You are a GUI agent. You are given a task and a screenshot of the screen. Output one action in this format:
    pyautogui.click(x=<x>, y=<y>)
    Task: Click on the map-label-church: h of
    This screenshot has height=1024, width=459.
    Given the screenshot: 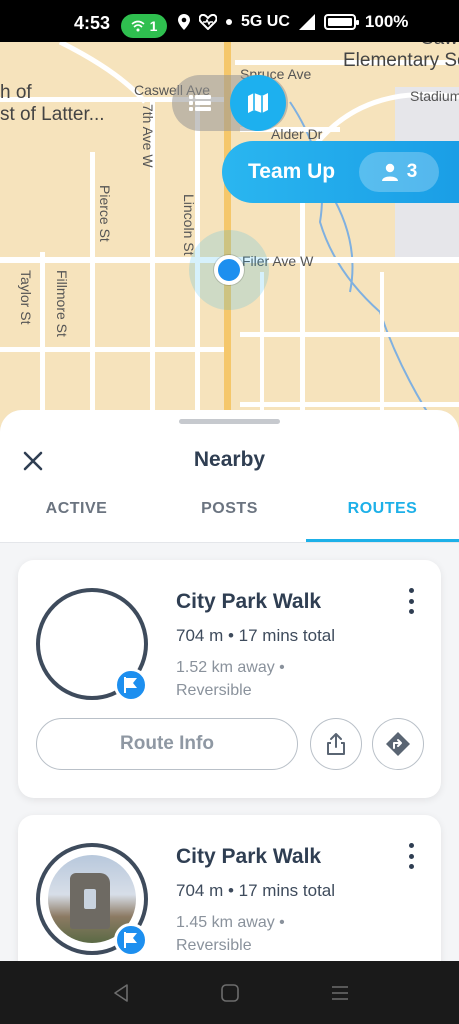 What is the action you would take?
    pyautogui.click(x=16, y=92)
    